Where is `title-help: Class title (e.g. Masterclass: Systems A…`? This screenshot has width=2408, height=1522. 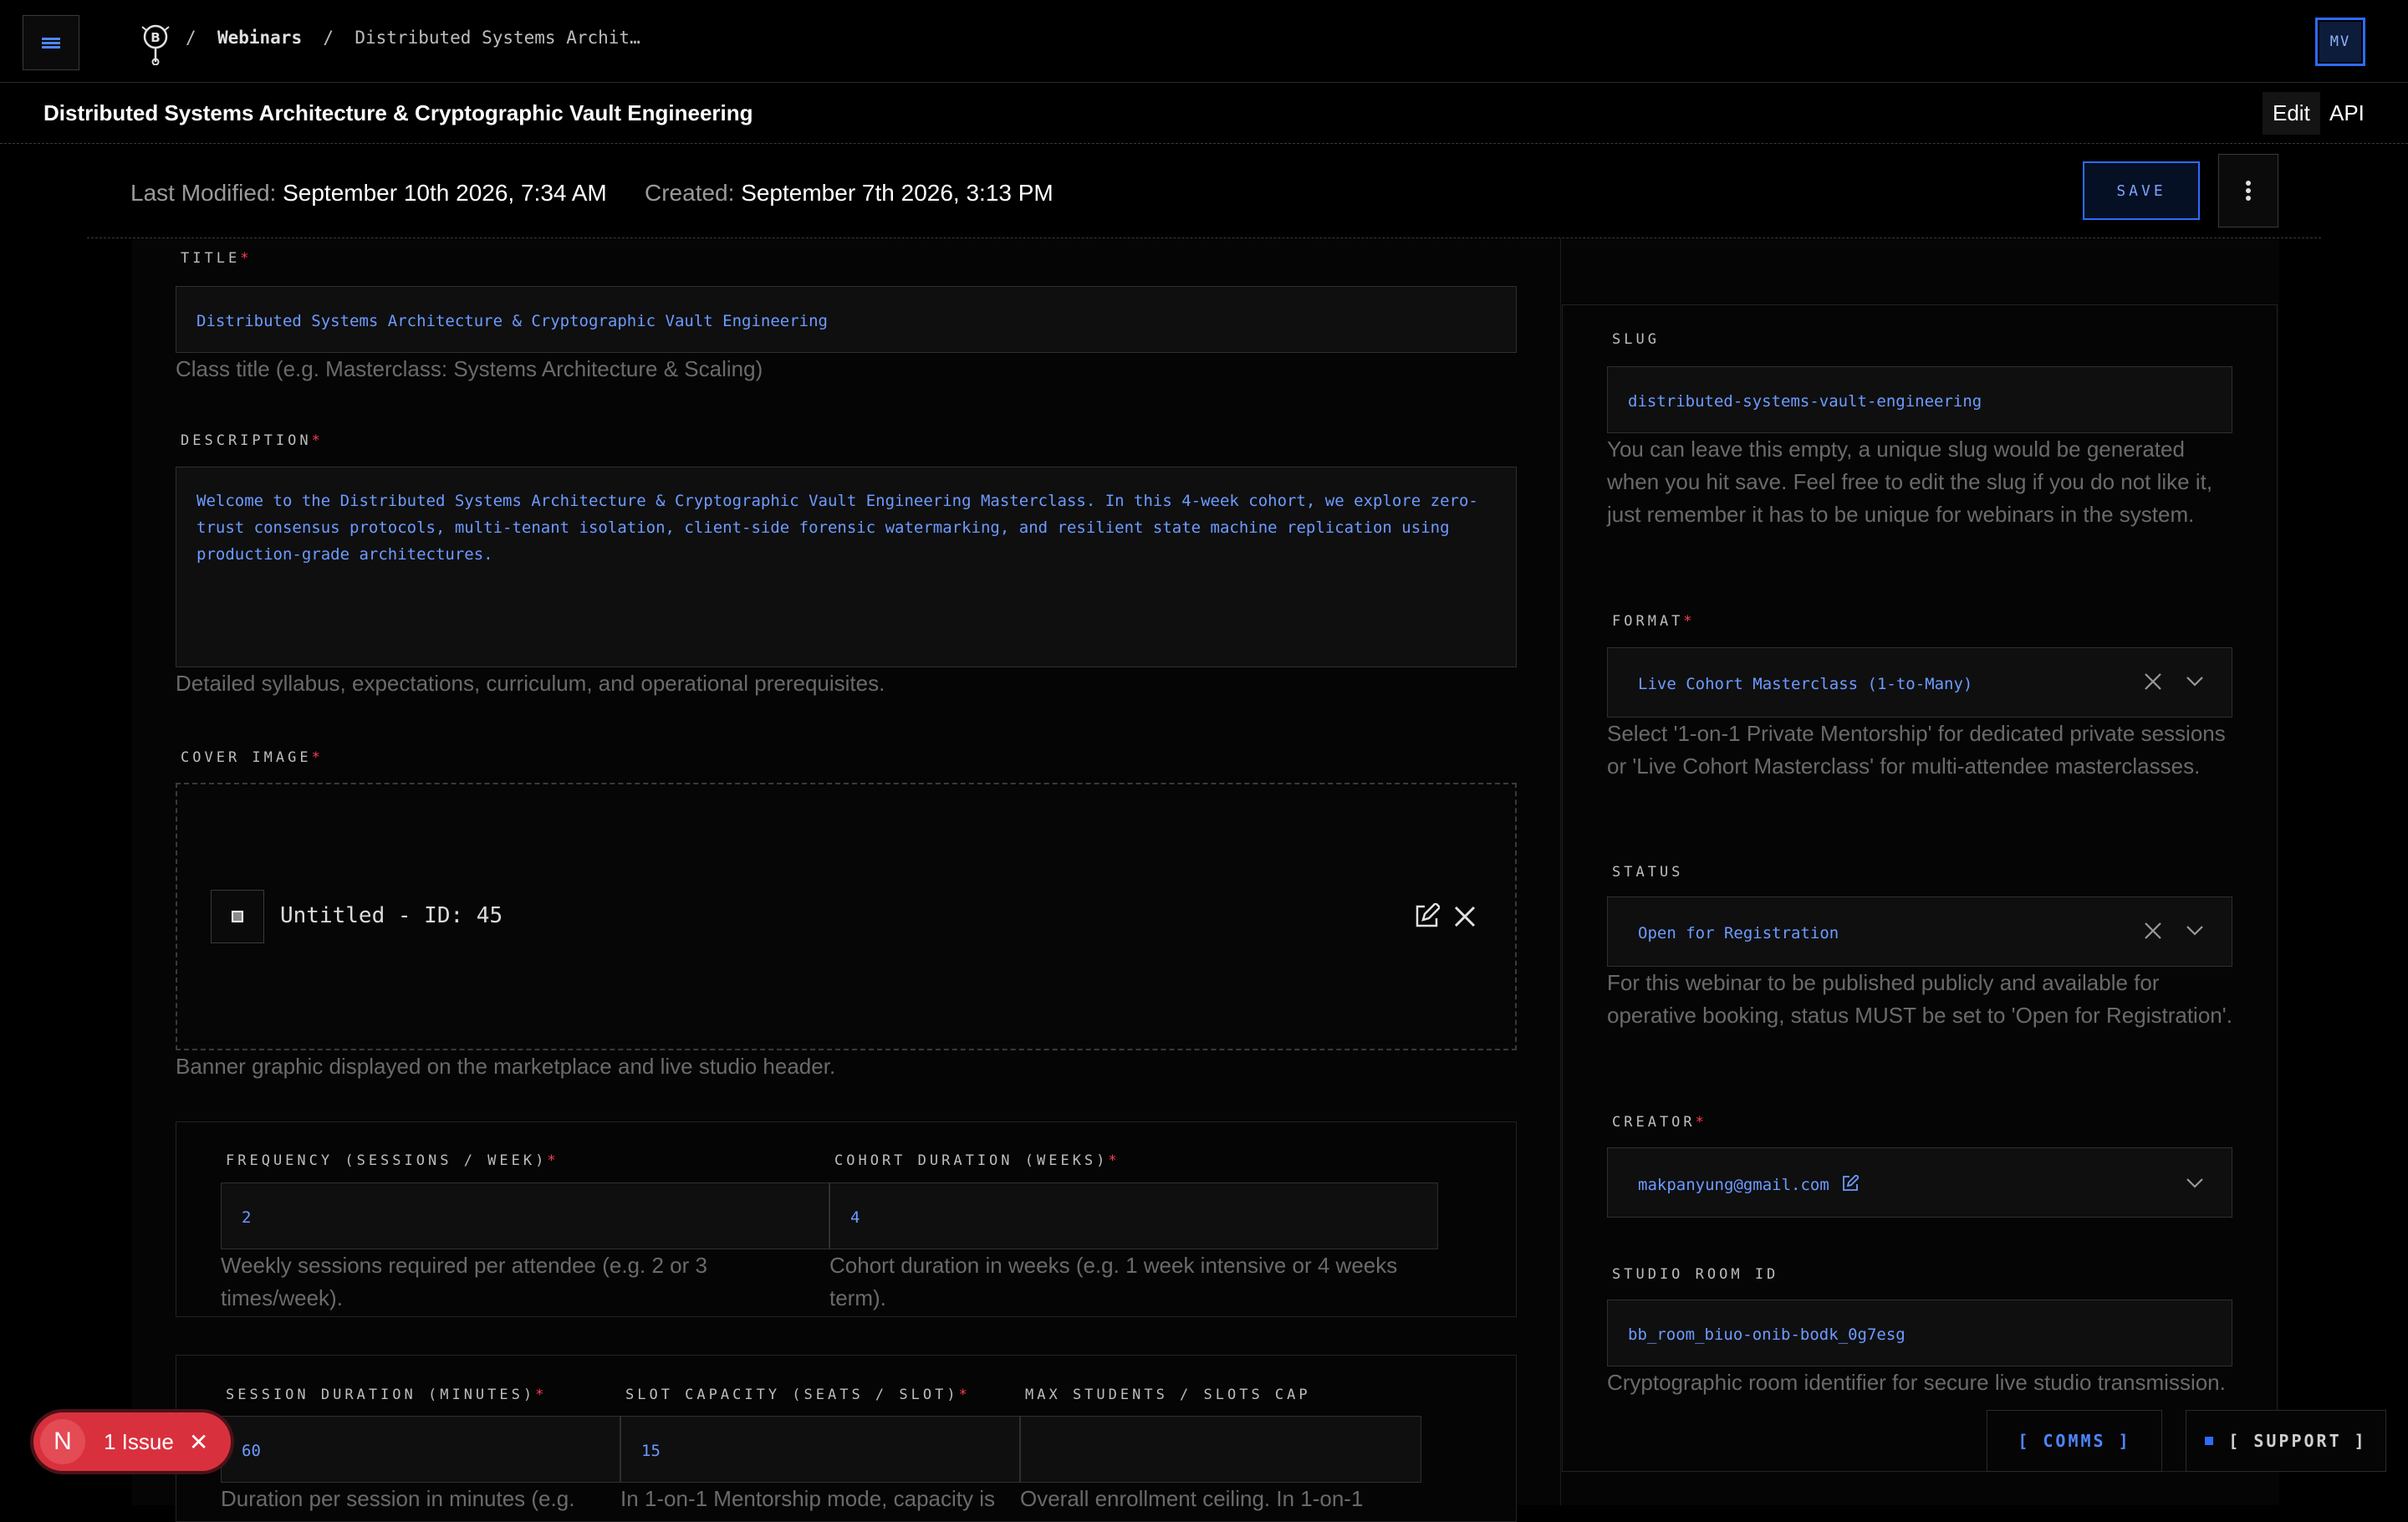
title-help: Class title (e.g. Masterclass: Systems A… is located at coordinates (469, 368).